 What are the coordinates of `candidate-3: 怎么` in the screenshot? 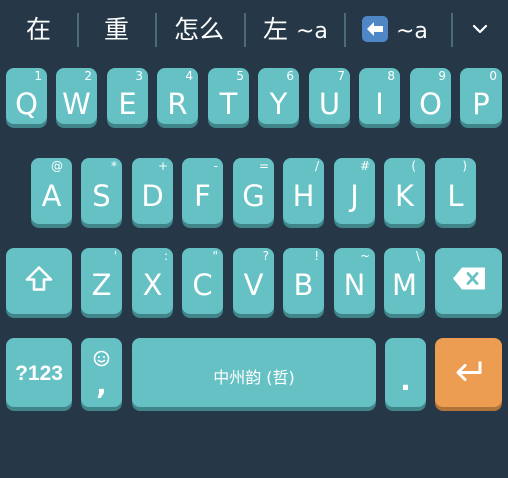 It's located at (199, 30).